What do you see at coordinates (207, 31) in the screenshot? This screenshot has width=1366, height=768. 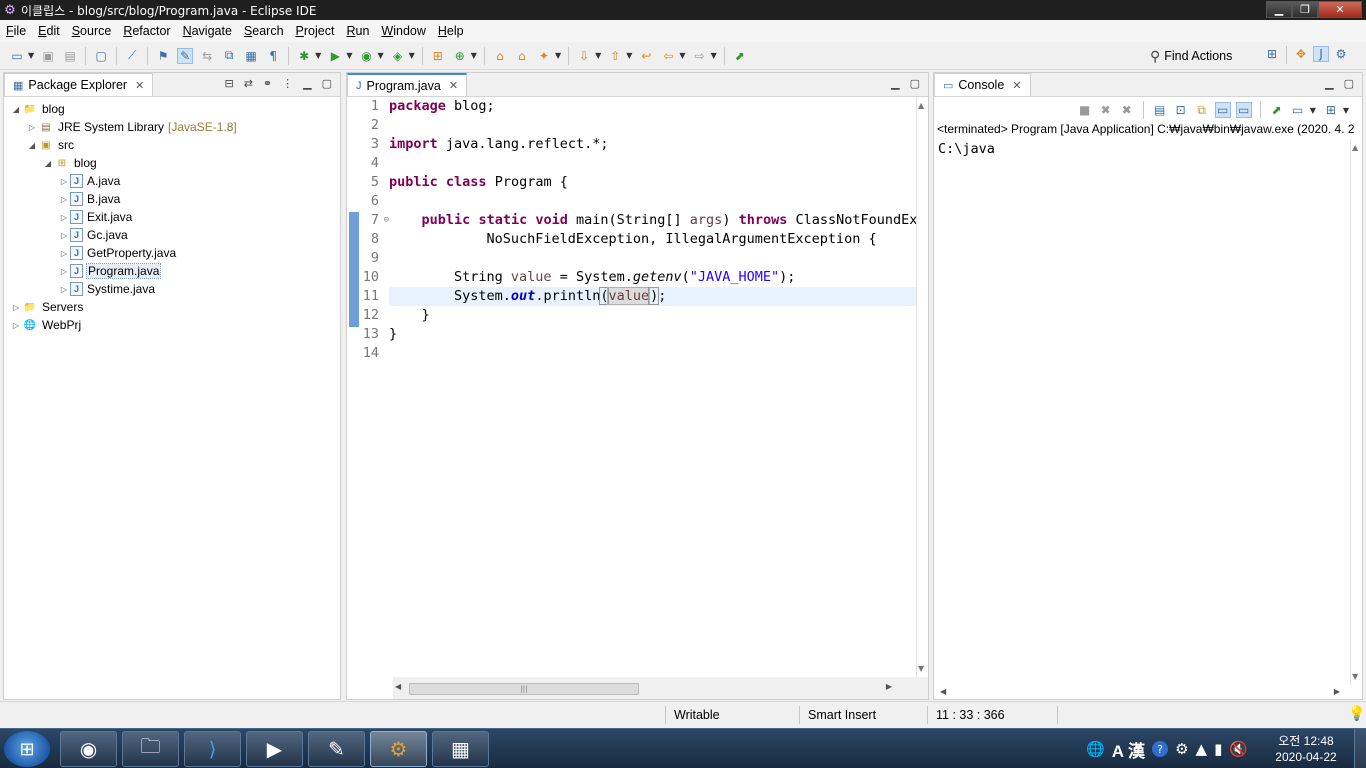 I see `menu-navigate: Navigate` at bounding box center [207, 31].